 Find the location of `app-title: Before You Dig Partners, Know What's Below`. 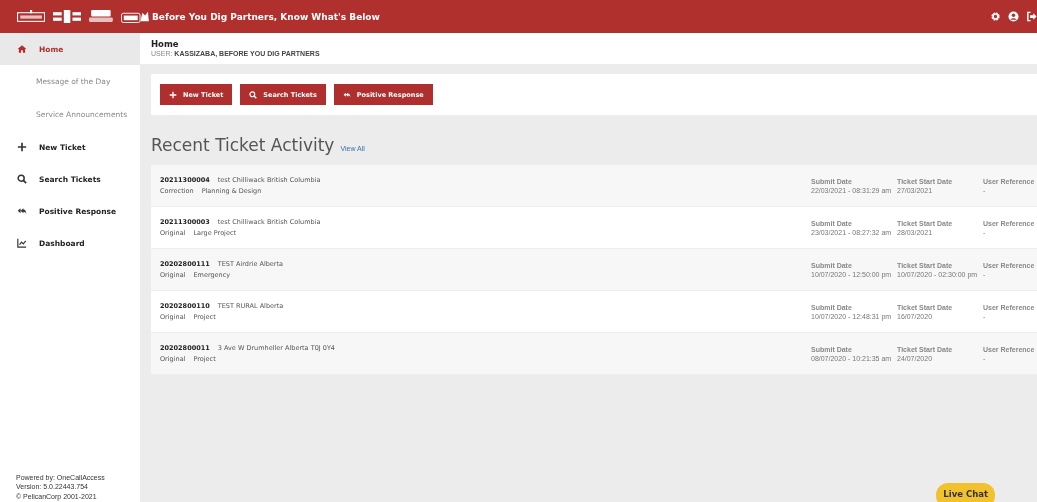

app-title: Before You Dig Partners, Know What's Below is located at coordinates (266, 16).